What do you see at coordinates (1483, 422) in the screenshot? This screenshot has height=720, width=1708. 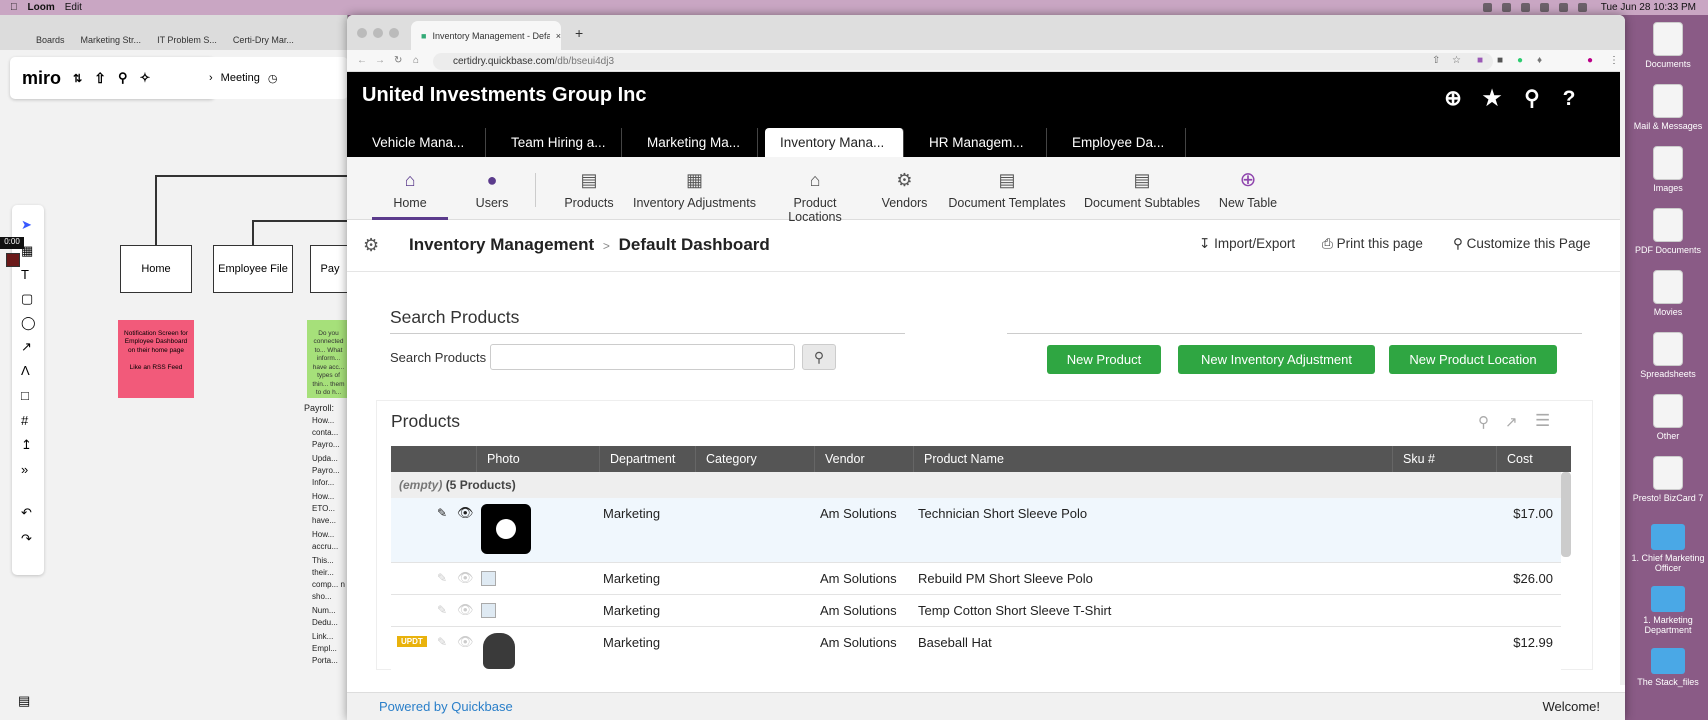 I see `table-search-icon: ⚲` at bounding box center [1483, 422].